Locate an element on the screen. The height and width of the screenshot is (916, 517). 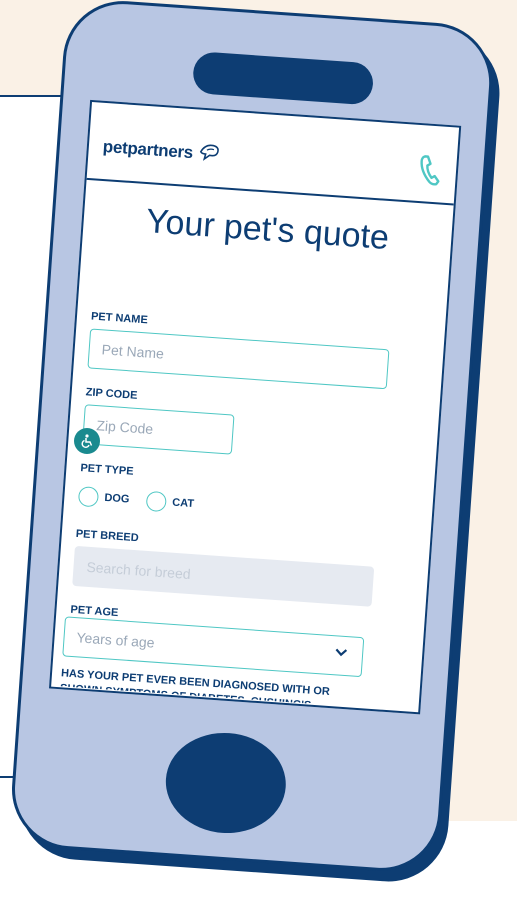
pet-type-dog-label: DOG is located at coordinates (117, 499).